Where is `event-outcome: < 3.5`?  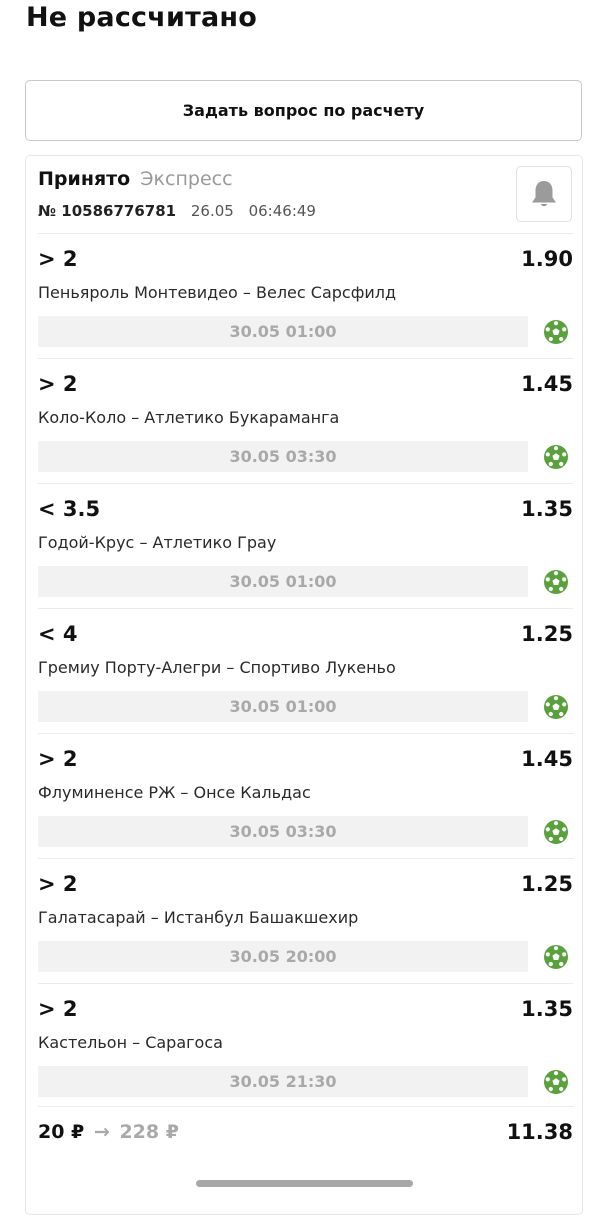 event-outcome: < 3.5 is located at coordinates (69, 509).